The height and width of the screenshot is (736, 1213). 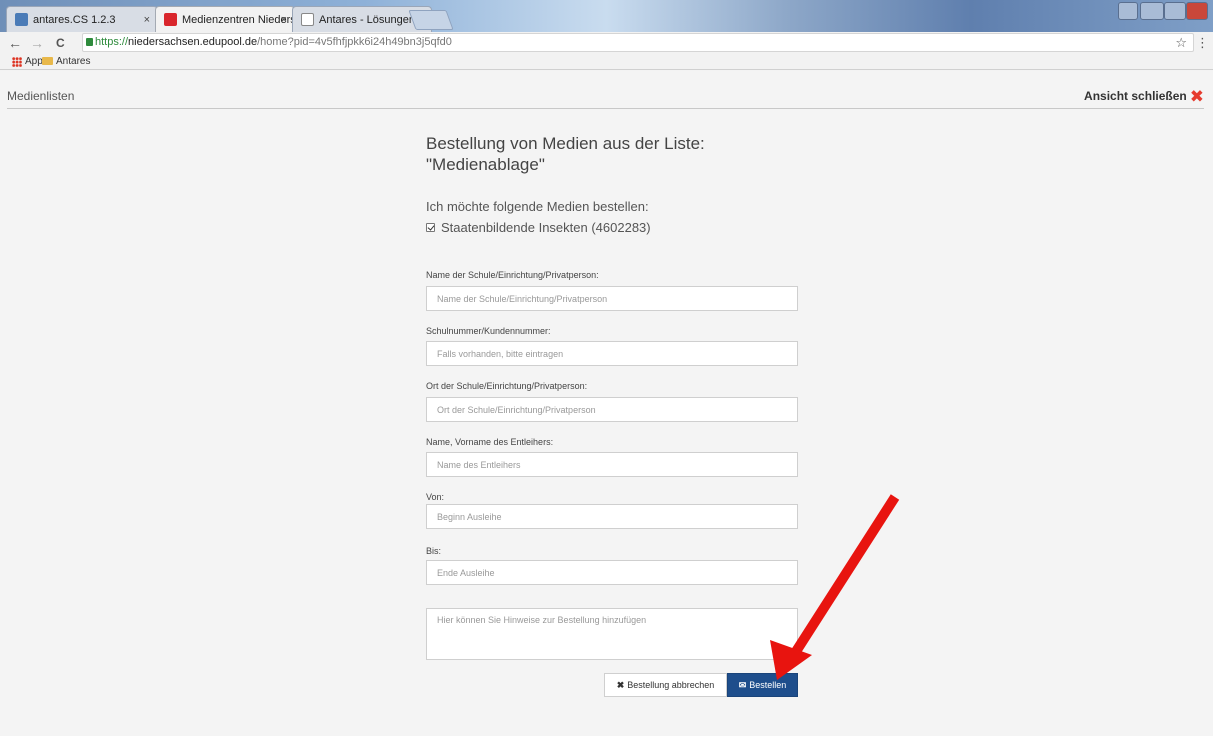 I want to click on forward-button: →, so click(x=37, y=43).